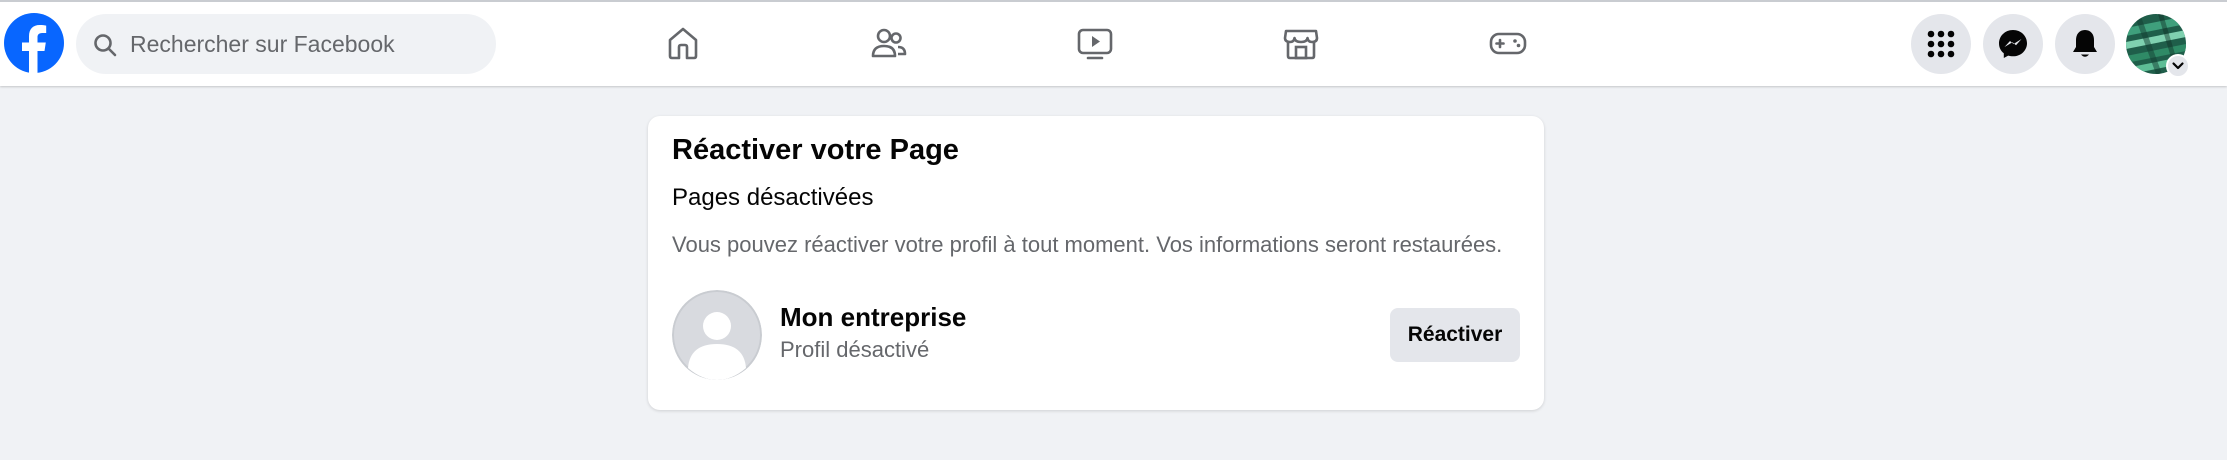 The width and height of the screenshot is (2227, 460). I want to click on account-menu-button, so click(2178, 66).